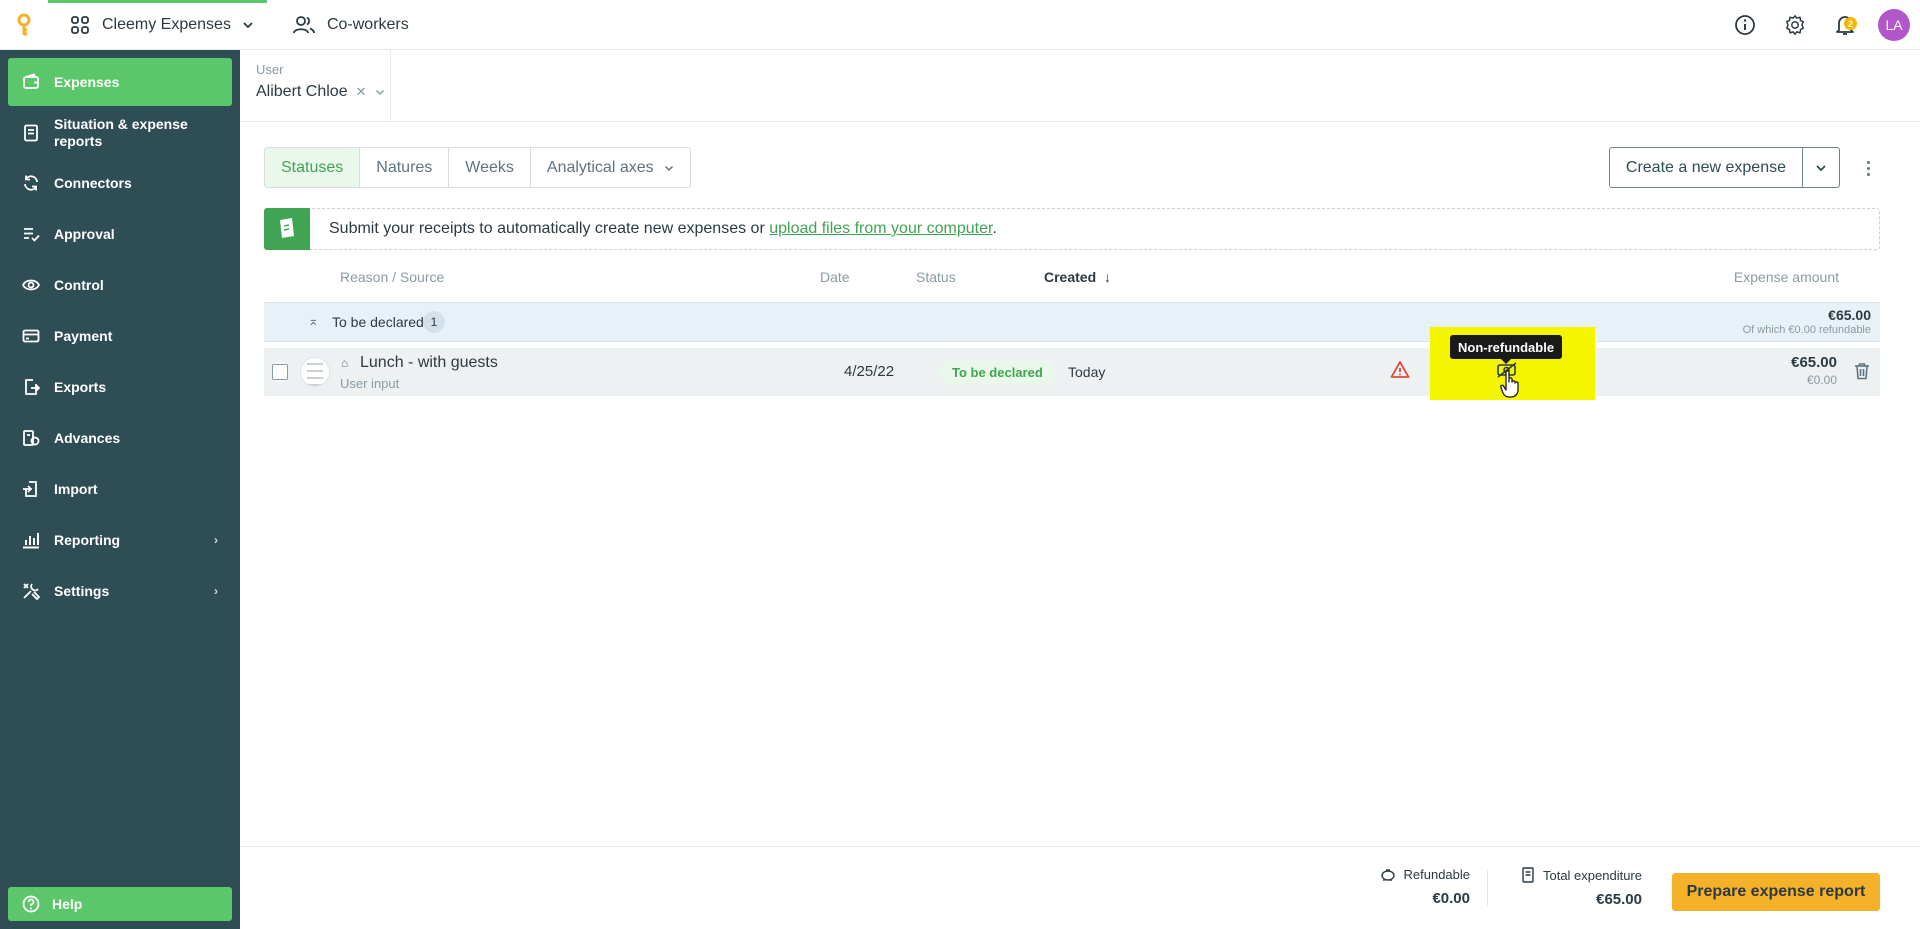 This screenshot has height=929, width=1920. I want to click on user-filter: User Alibert Chloe ✕, so click(315, 85).